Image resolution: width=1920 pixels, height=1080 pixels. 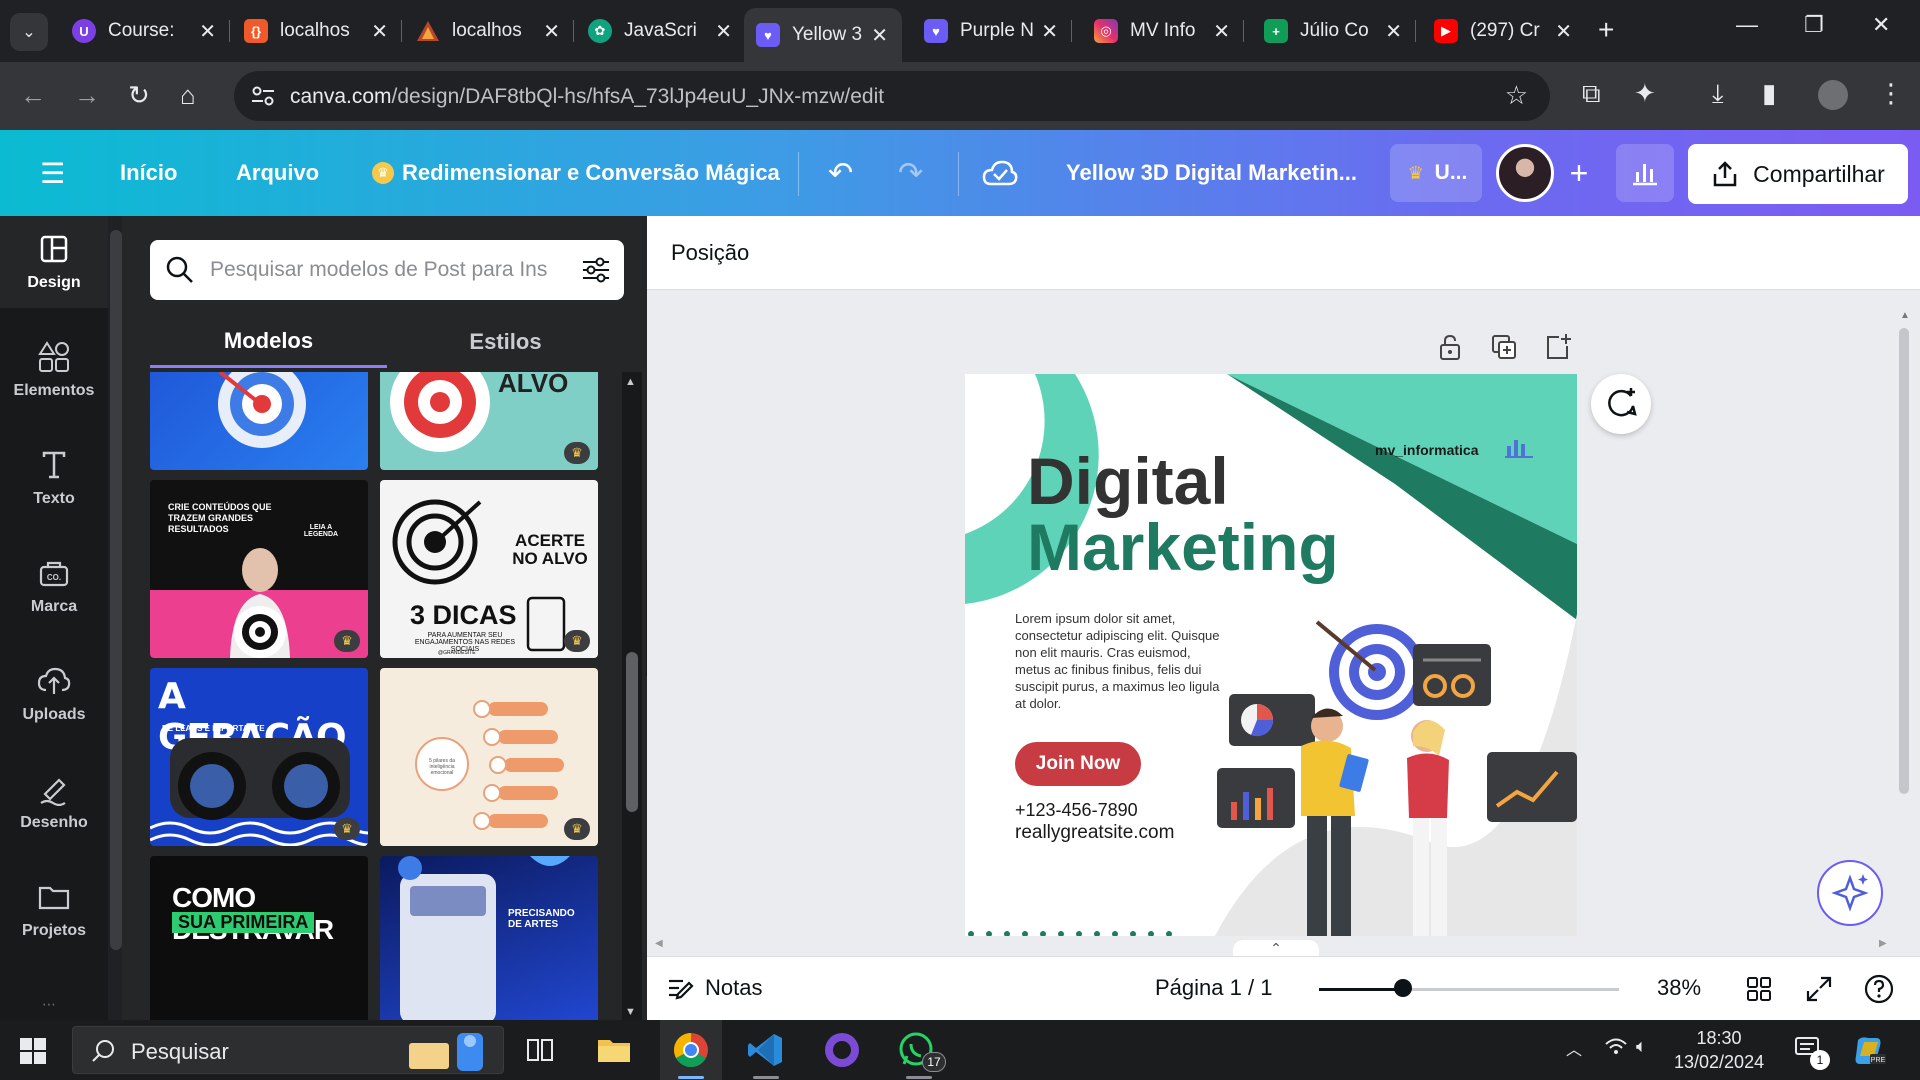 What do you see at coordinates (632, 732) in the screenshot?
I see `panel-scrollbar-thumb` at bounding box center [632, 732].